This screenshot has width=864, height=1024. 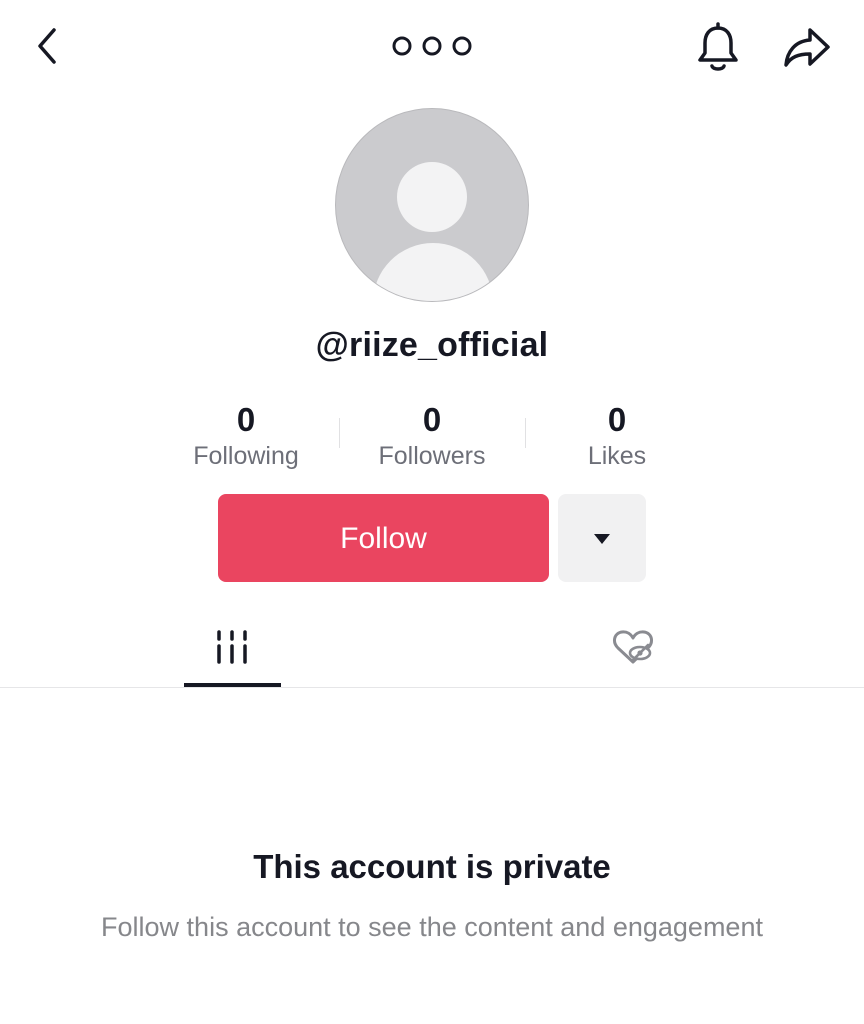 I want to click on stat-followers: 0 Followers, so click(x=432, y=436).